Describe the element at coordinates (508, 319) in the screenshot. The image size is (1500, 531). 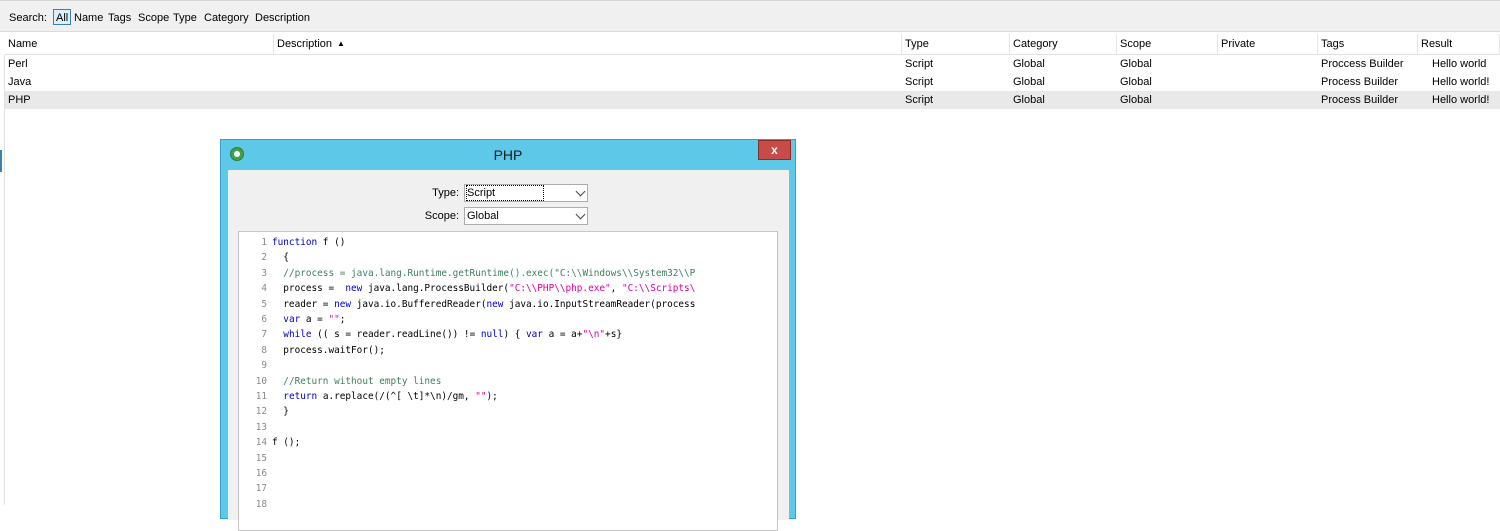
I see `code-line: 6 var a = "";` at that location.